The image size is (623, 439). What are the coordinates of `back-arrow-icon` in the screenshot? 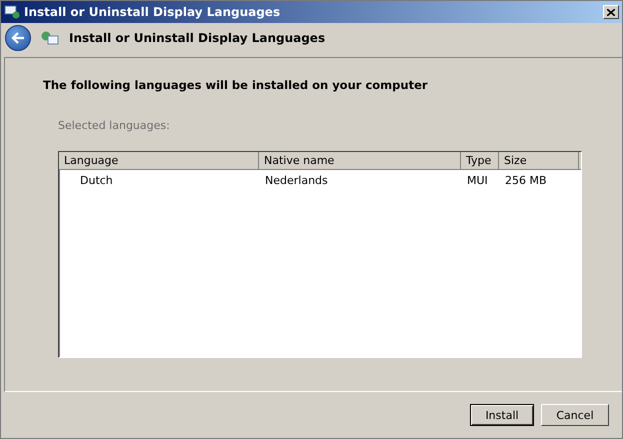 It's located at (18, 38).